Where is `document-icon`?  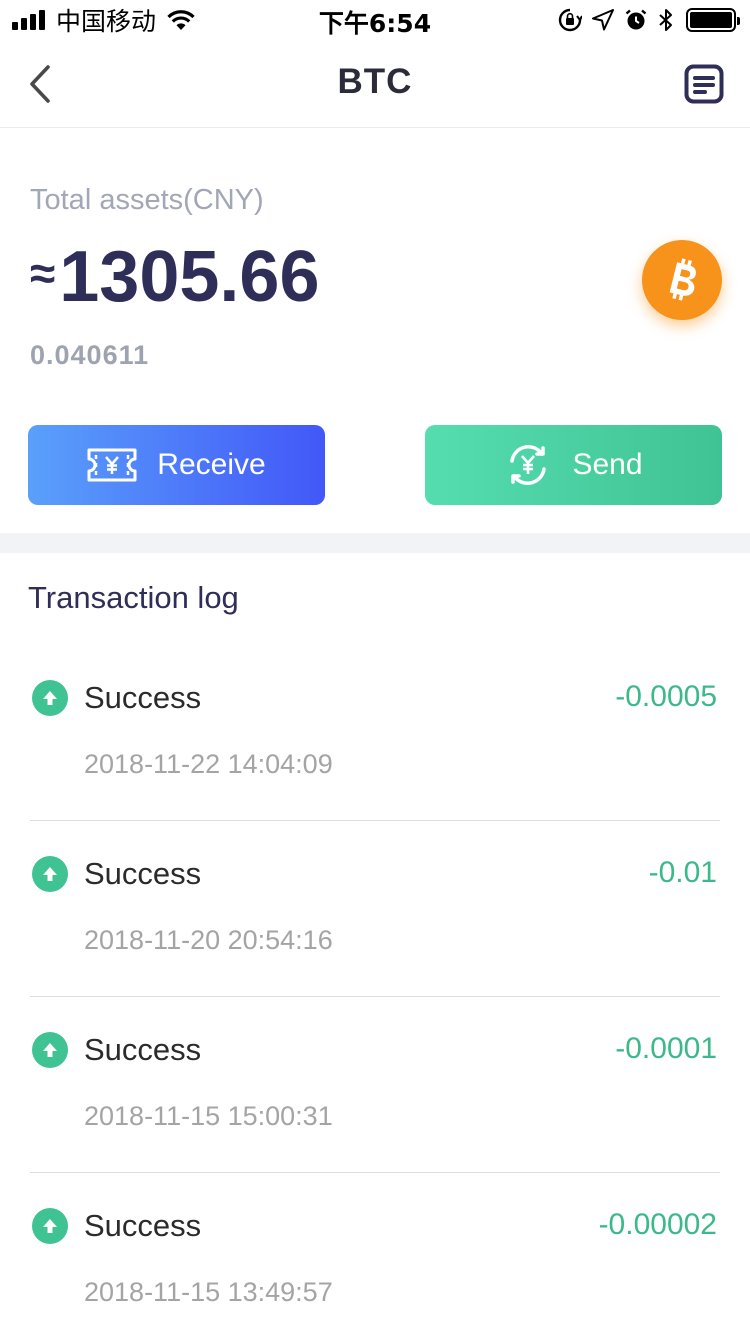
document-icon is located at coordinates (704, 84).